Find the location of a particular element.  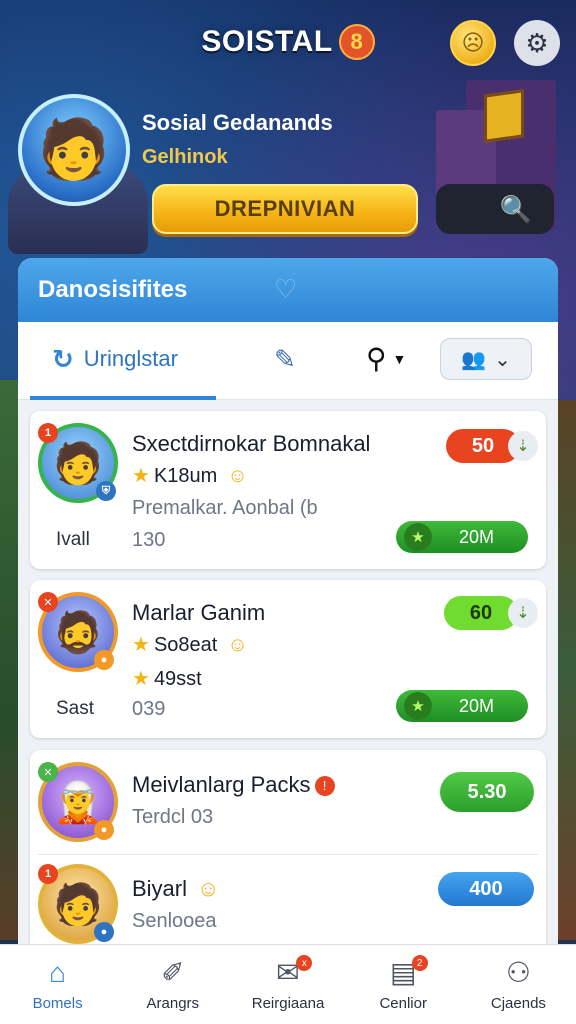

heart-icon: ♡ is located at coordinates (286, 289).